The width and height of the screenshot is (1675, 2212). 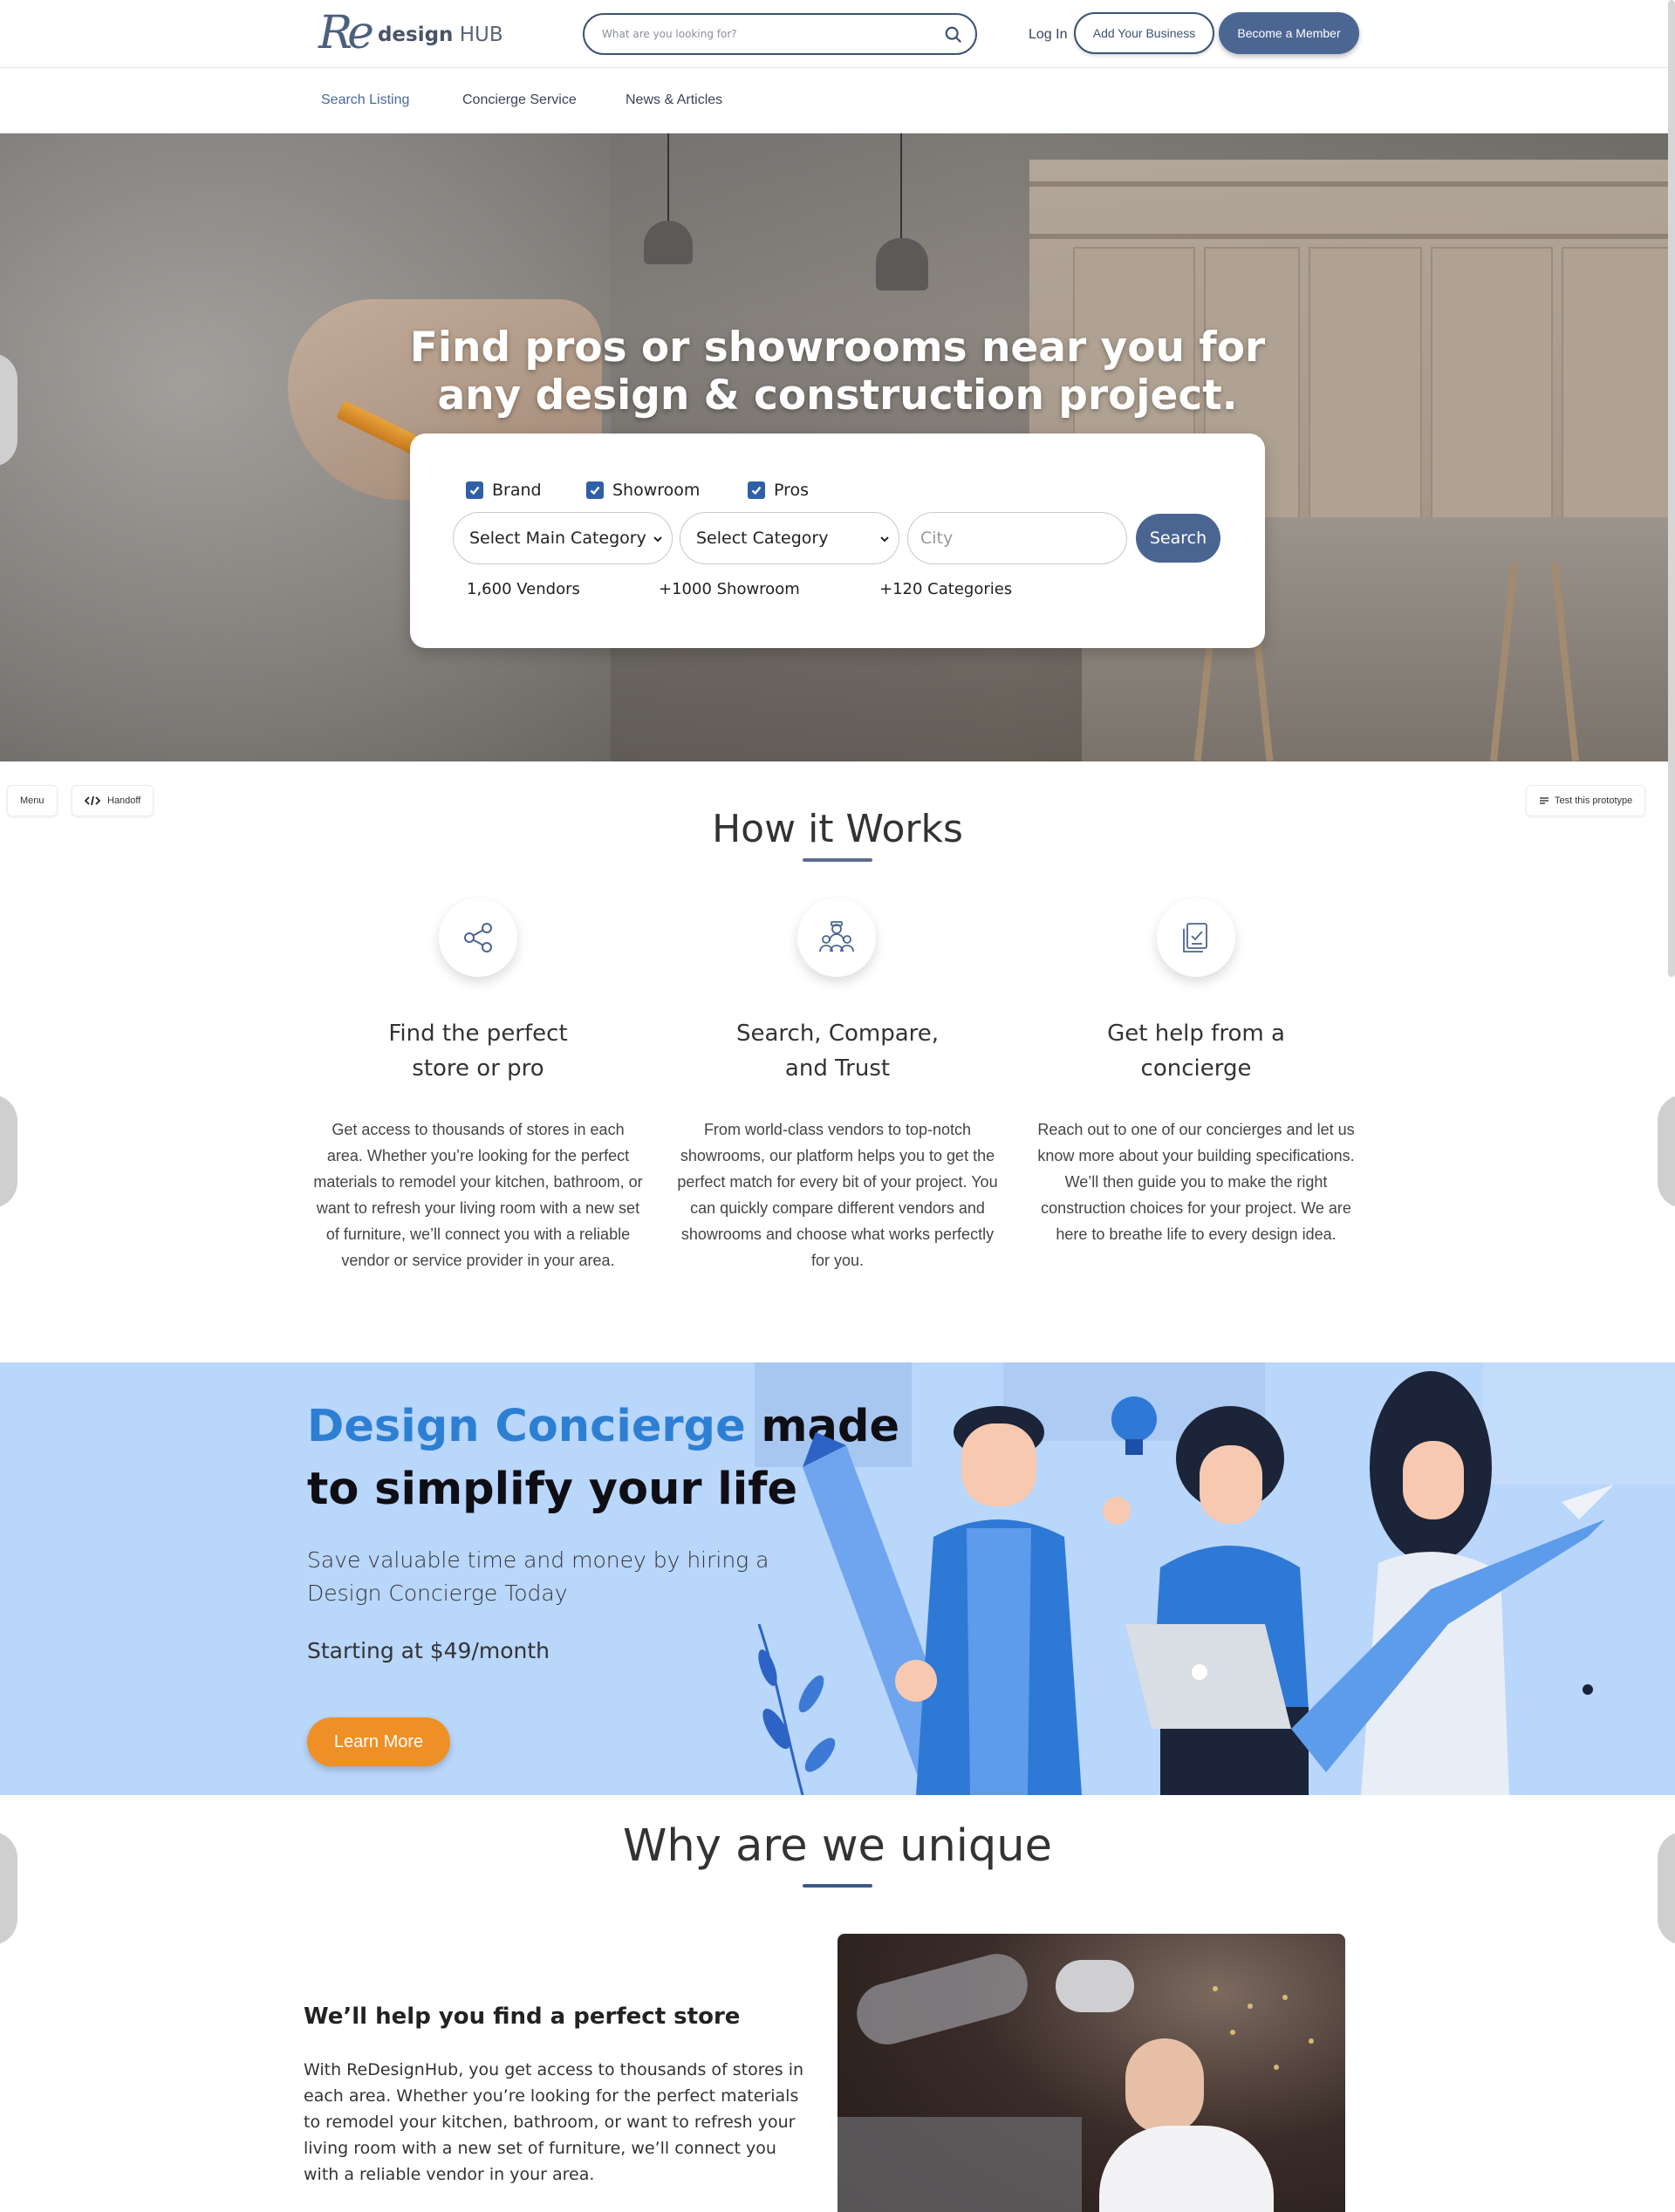 I want to click on photo-lamp, so click(x=943, y=2000).